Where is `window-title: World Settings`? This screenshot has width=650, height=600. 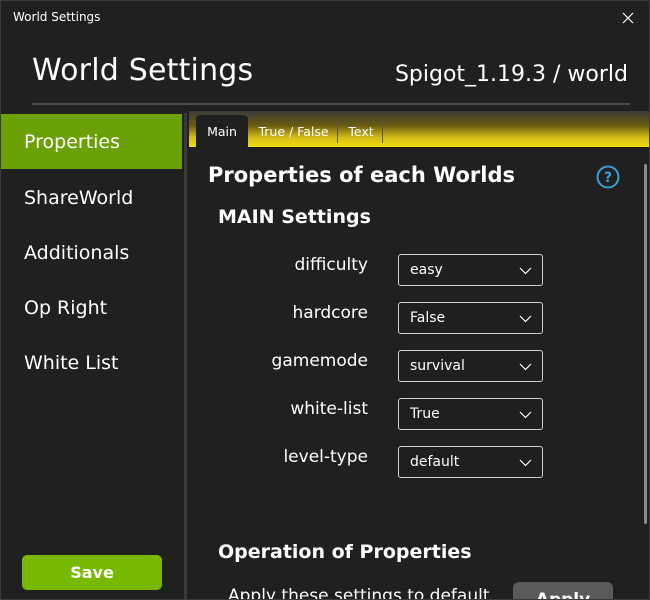 window-title: World Settings is located at coordinates (57, 17).